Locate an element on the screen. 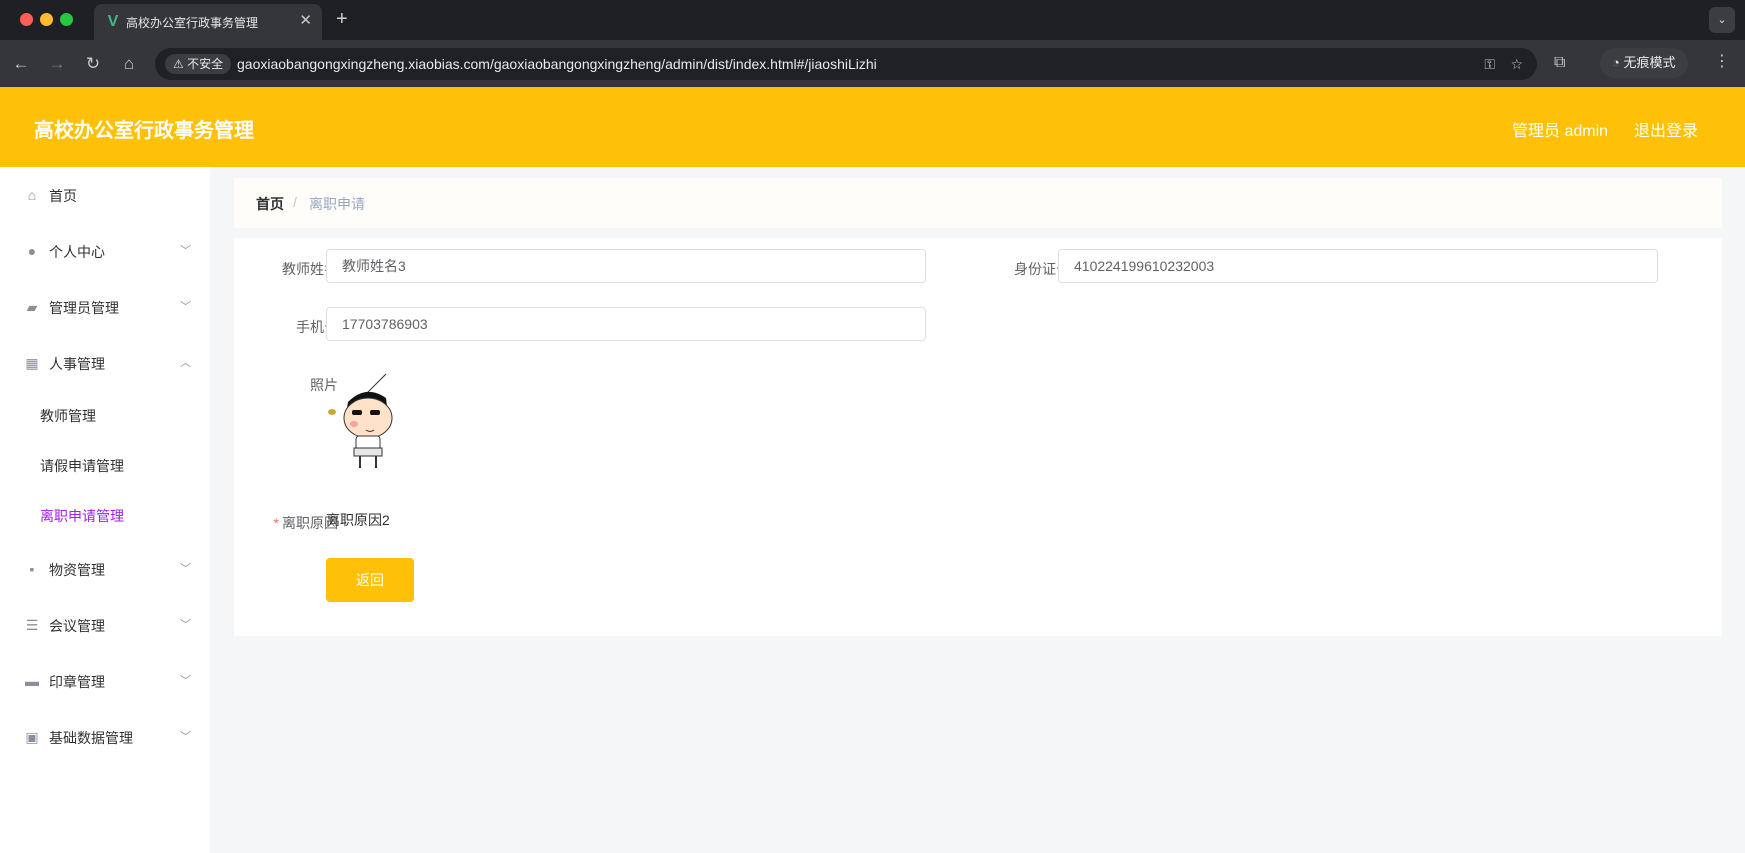 Image resolution: width=1745 pixels, height=853 pixels. submenu-item-teacher-management: 教师管理 is located at coordinates (105, 415).